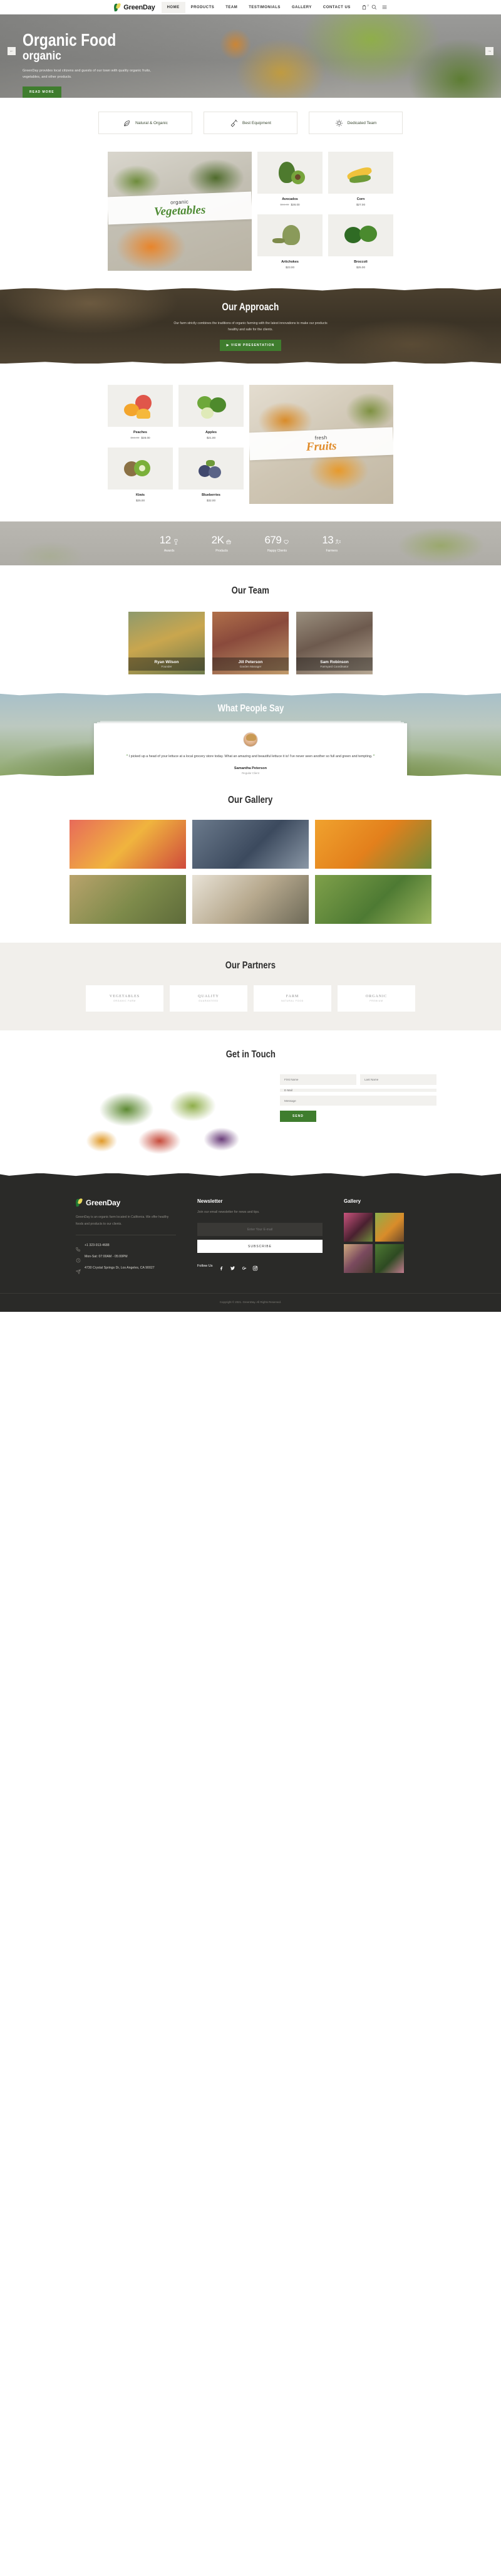 This screenshot has width=501, height=2576. What do you see at coordinates (140, 475) in the screenshot?
I see `product-card: Kiwis $25.00` at bounding box center [140, 475].